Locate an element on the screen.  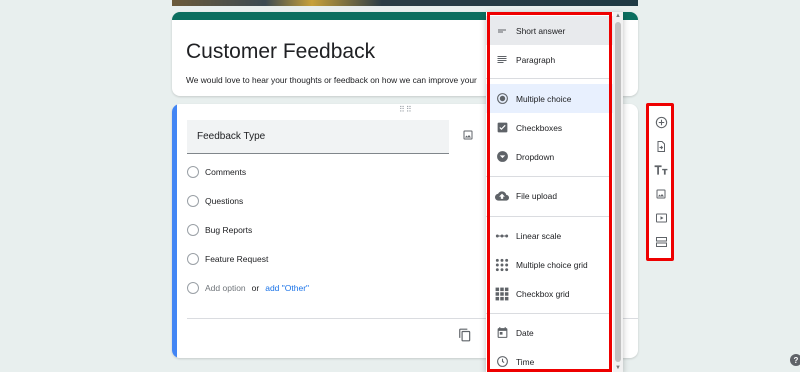
menu-item-short-answer: Short answer is located at coordinates (549, 30).